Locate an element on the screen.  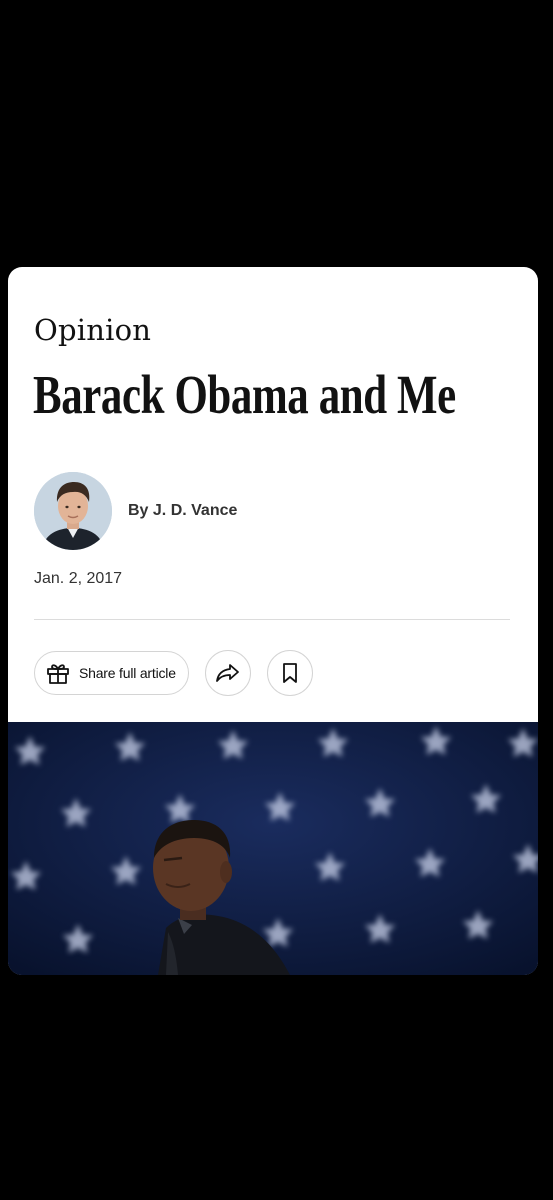
share-full-article-label: Share full article is located at coordinates (127, 673).